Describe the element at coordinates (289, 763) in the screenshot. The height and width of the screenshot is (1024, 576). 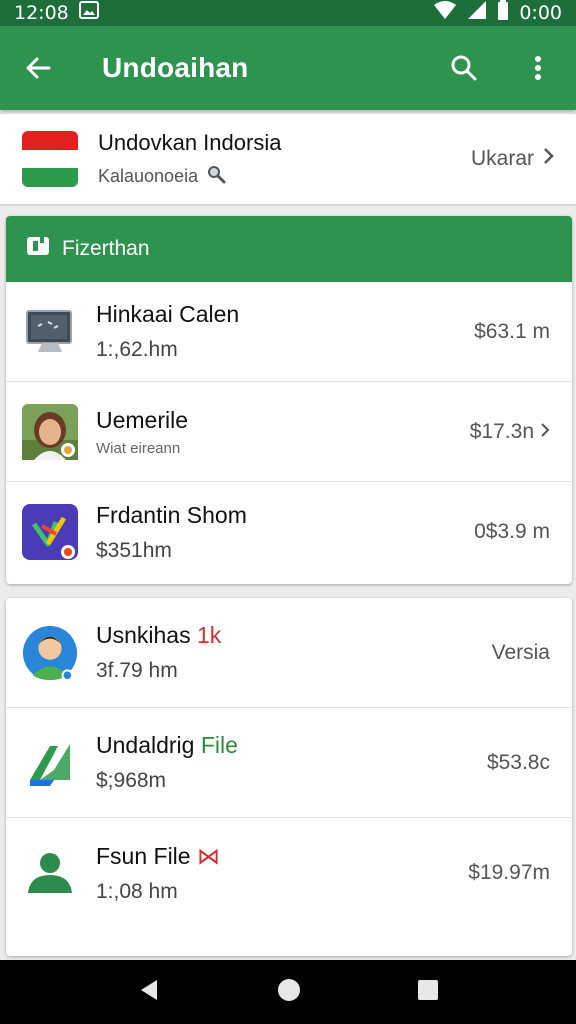
I see `list-item: Undaldrig File $;968m $53.8c` at that location.